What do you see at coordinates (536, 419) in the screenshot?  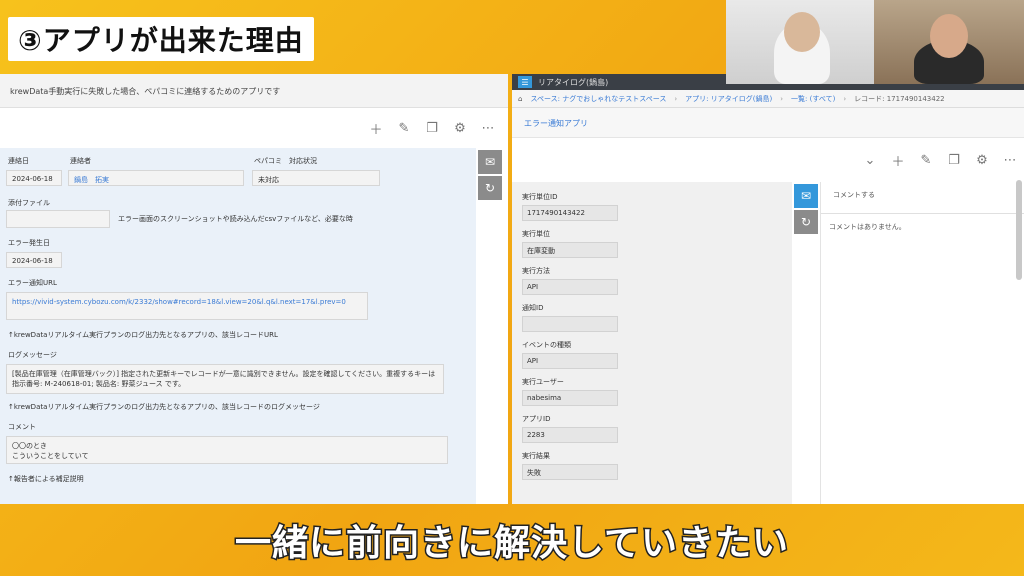 I see `field-label: アプリID` at bounding box center [536, 419].